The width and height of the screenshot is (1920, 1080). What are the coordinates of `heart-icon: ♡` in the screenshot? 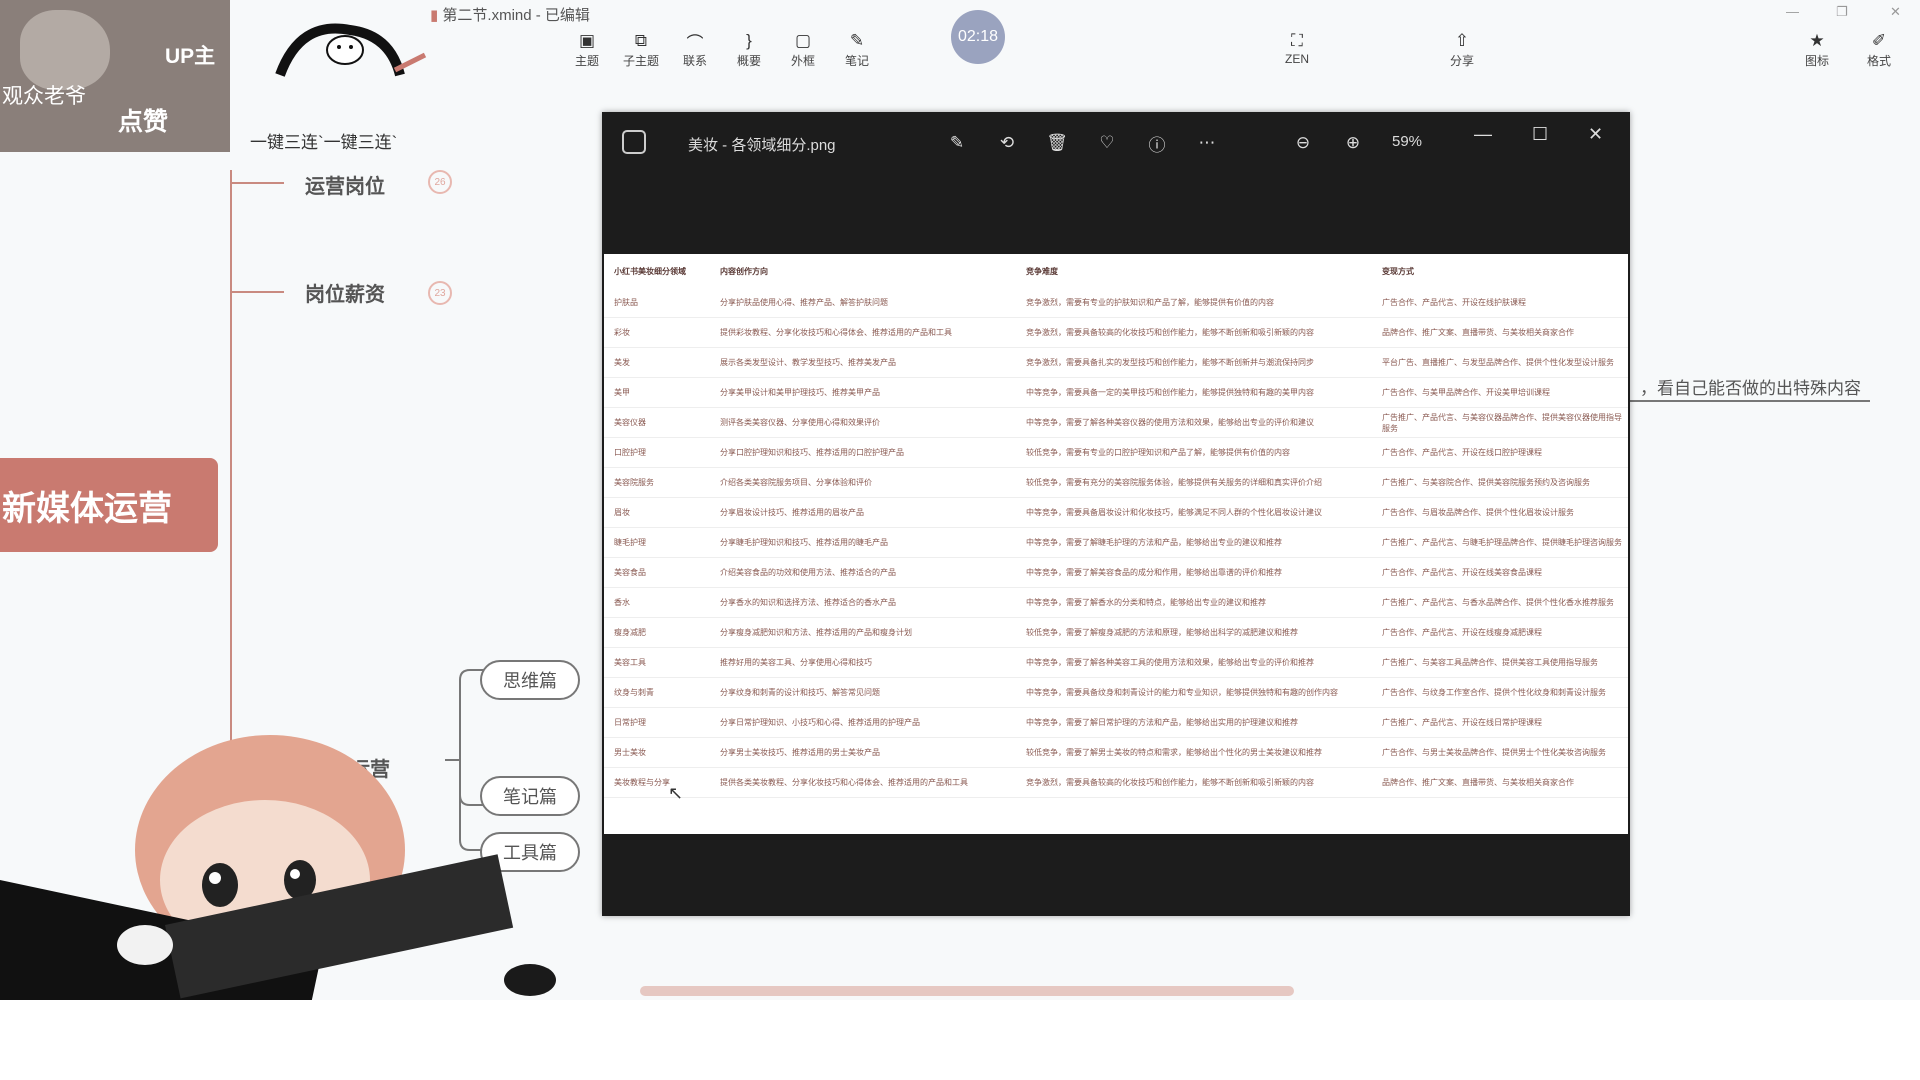 It's located at (1107, 142).